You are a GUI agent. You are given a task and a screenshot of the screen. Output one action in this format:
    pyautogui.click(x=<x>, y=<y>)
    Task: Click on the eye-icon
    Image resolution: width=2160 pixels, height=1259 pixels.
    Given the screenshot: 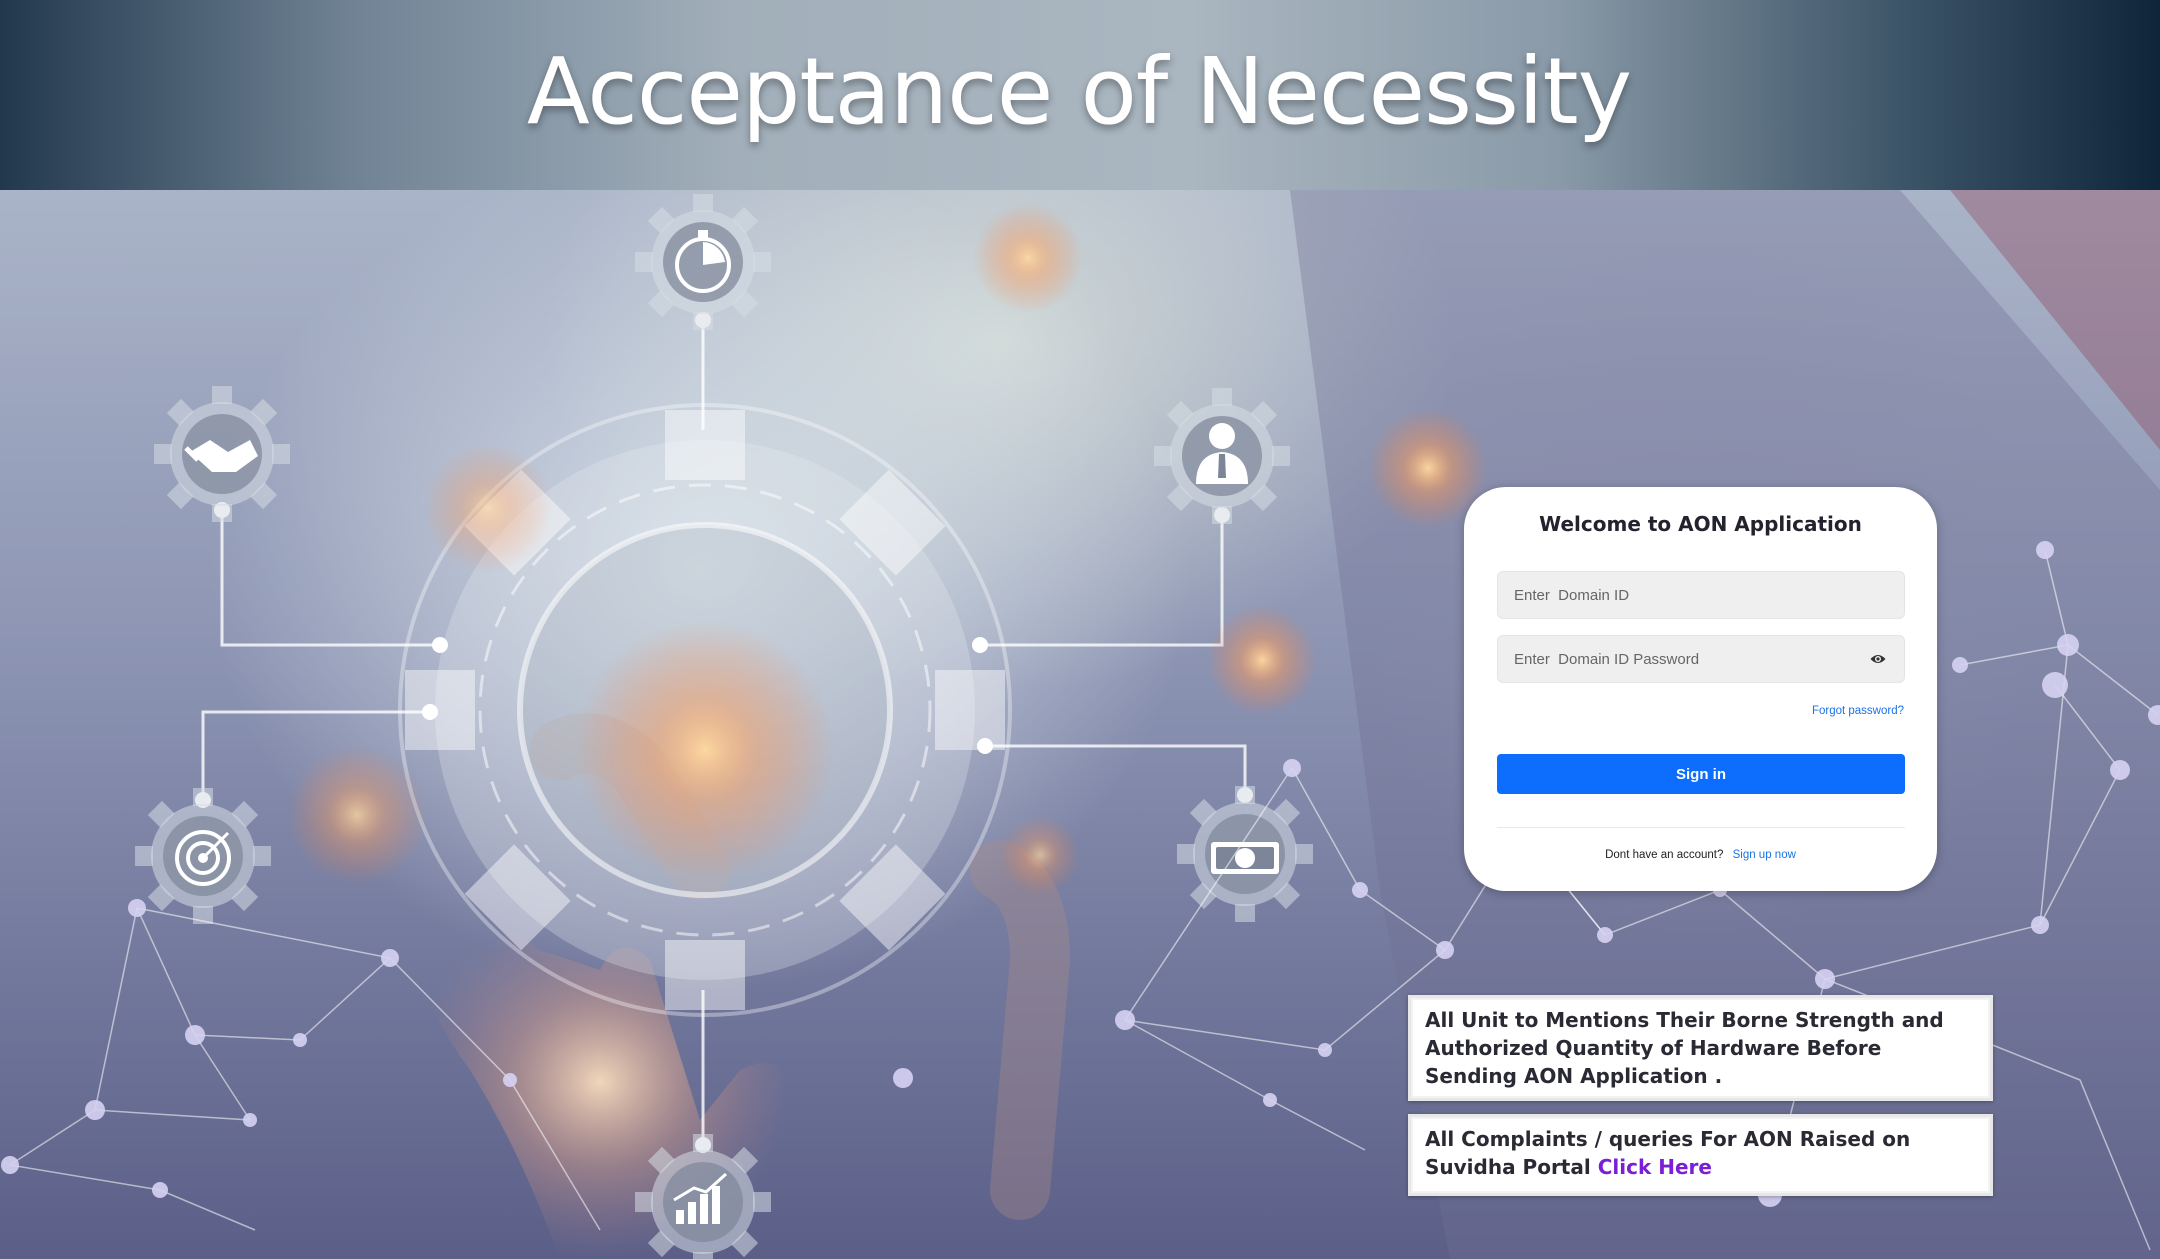 What is the action you would take?
    pyautogui.click(x=1878, y=659)
    